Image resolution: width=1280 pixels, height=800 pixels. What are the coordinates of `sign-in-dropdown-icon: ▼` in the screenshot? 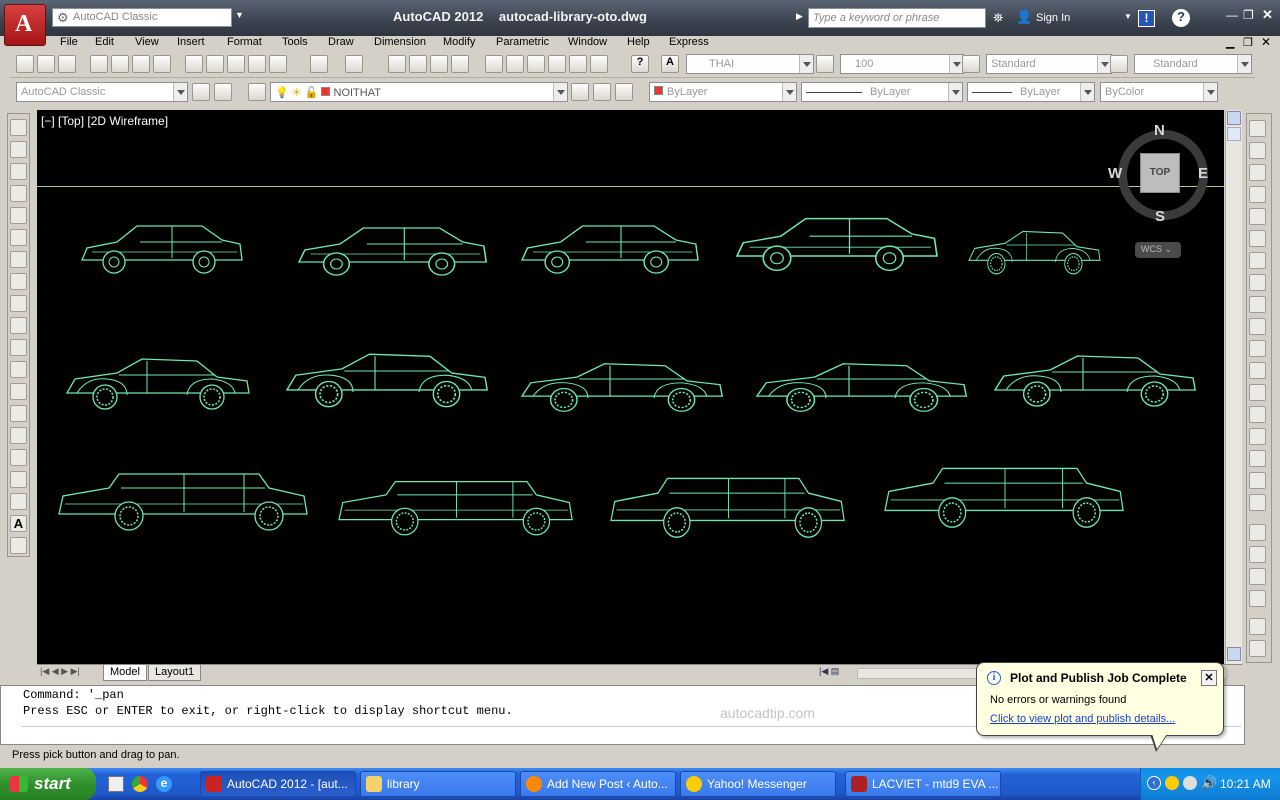 It's located at (1128, 16).